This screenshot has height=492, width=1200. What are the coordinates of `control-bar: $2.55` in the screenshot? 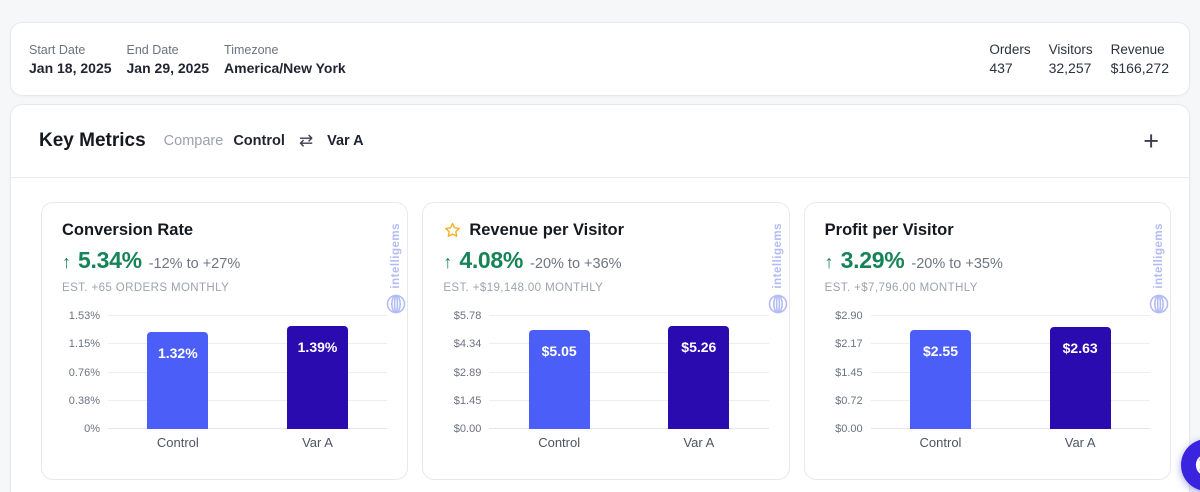 It's located at (940, 379).